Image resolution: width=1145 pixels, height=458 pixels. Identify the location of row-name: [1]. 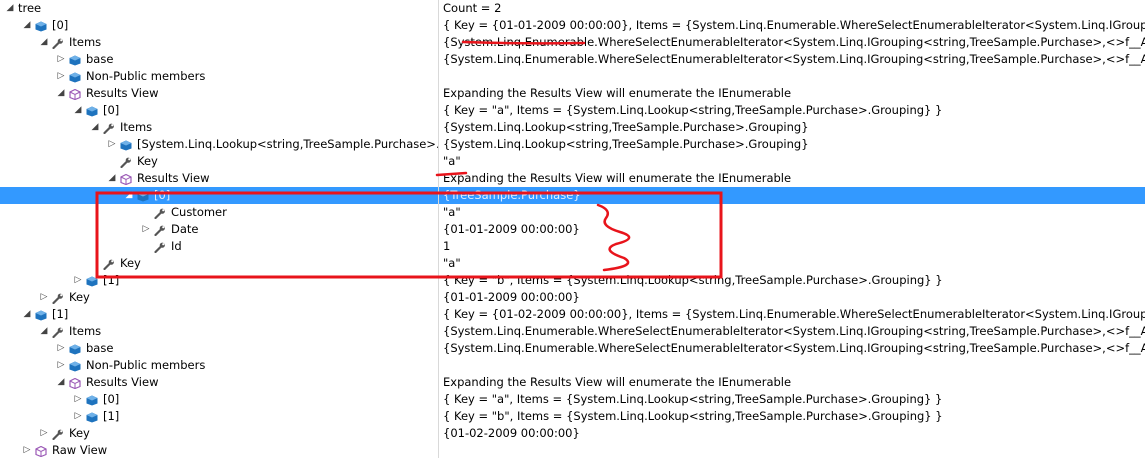
(111, 280).